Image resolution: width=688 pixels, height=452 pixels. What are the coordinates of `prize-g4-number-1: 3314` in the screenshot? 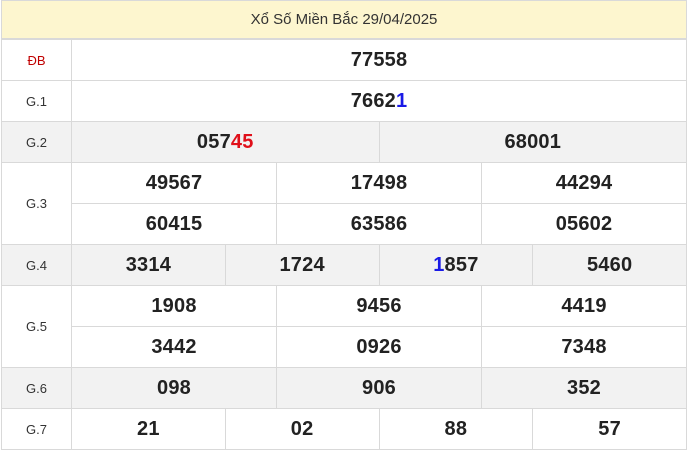 It's located at (148, 265).